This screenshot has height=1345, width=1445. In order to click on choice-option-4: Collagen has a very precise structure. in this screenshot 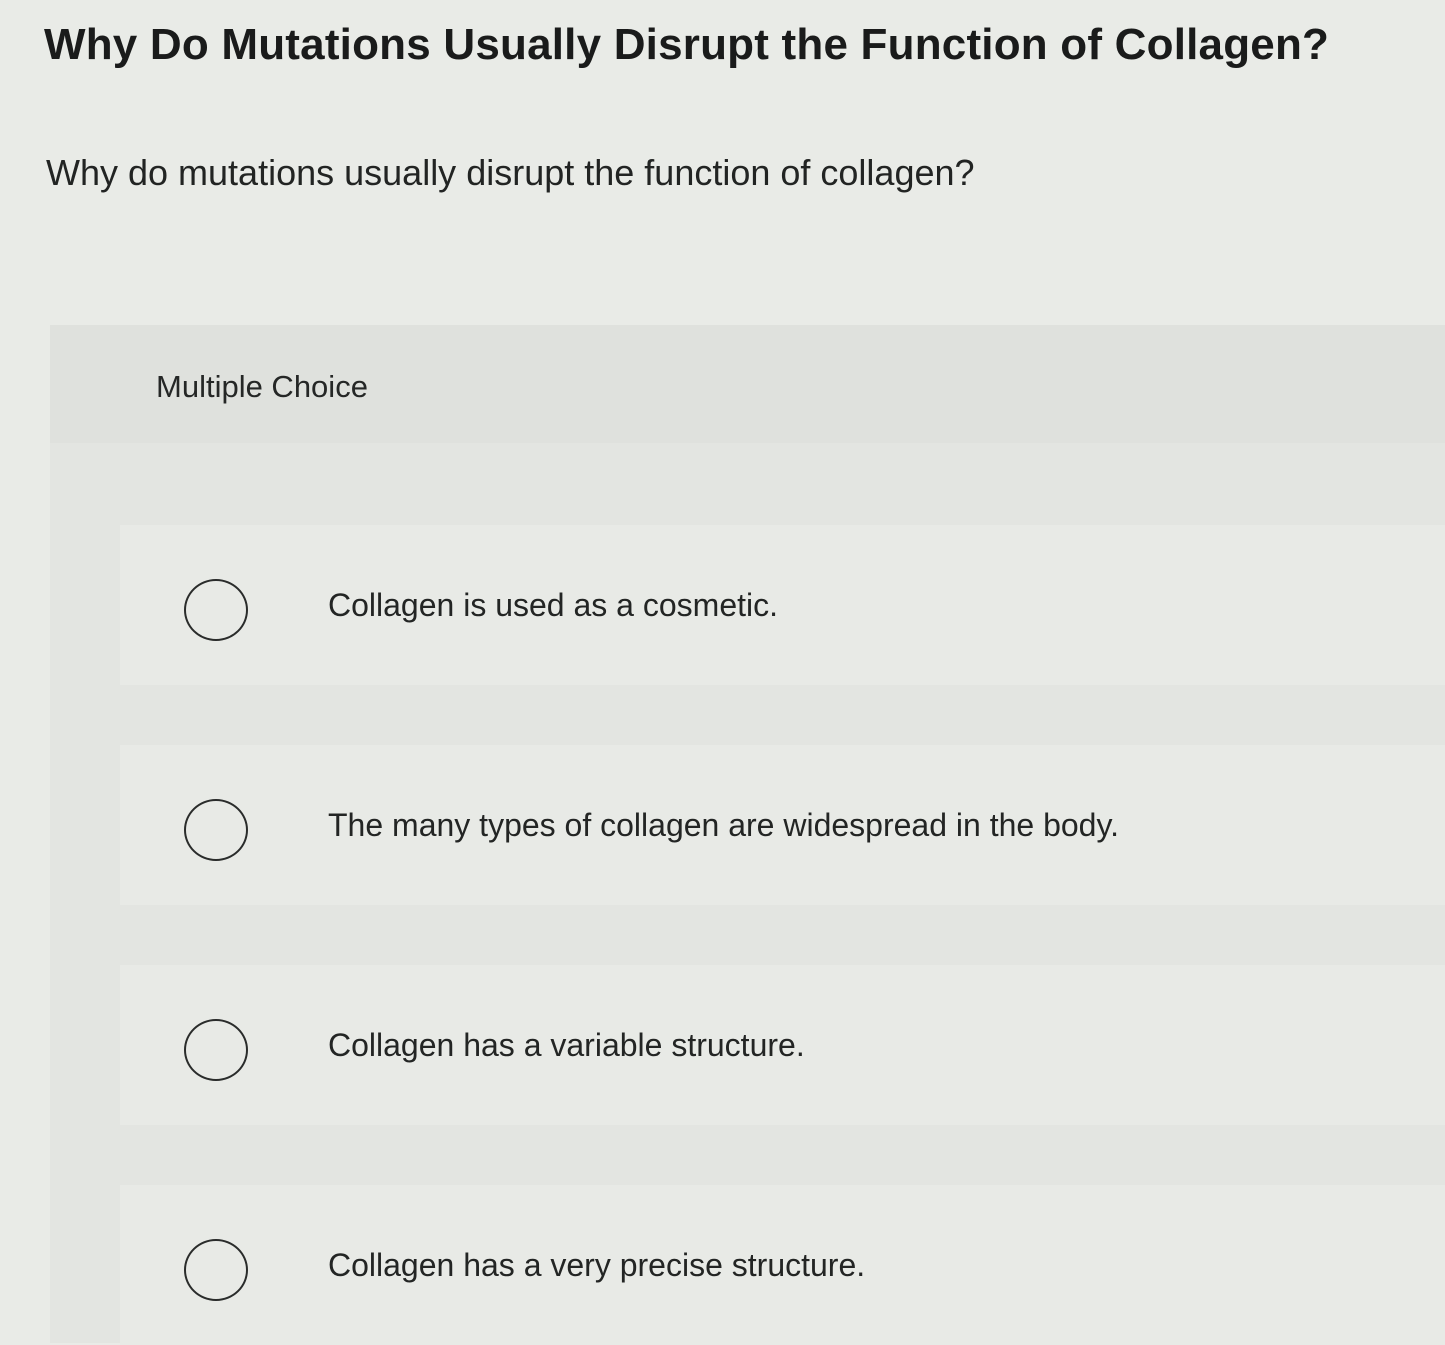, I will do `click(782, 1265)`.